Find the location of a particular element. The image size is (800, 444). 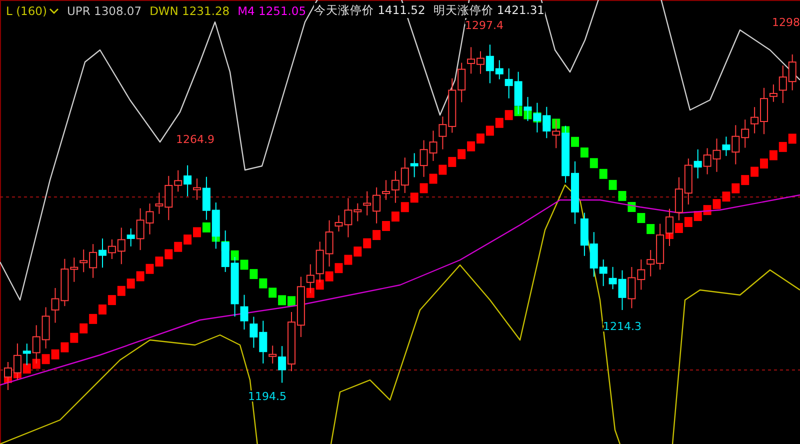

caret-icon is located at coordinates (54, 10).